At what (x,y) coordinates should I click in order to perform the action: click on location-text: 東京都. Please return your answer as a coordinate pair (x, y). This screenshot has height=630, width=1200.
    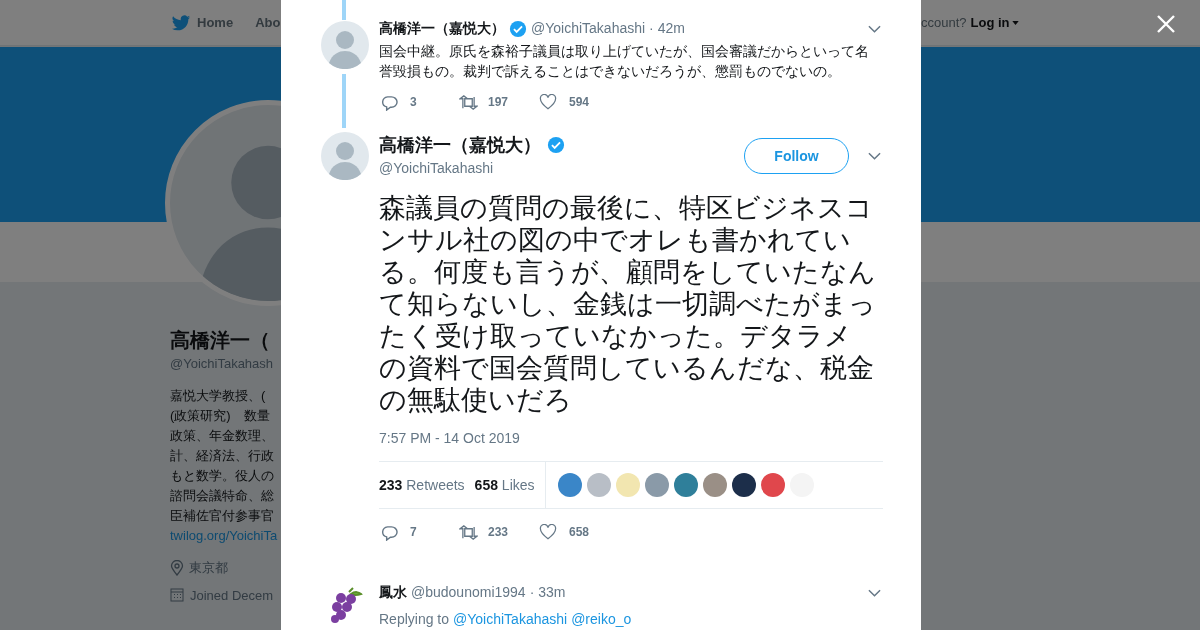
    Looking at the image, I should click on (208, 568).